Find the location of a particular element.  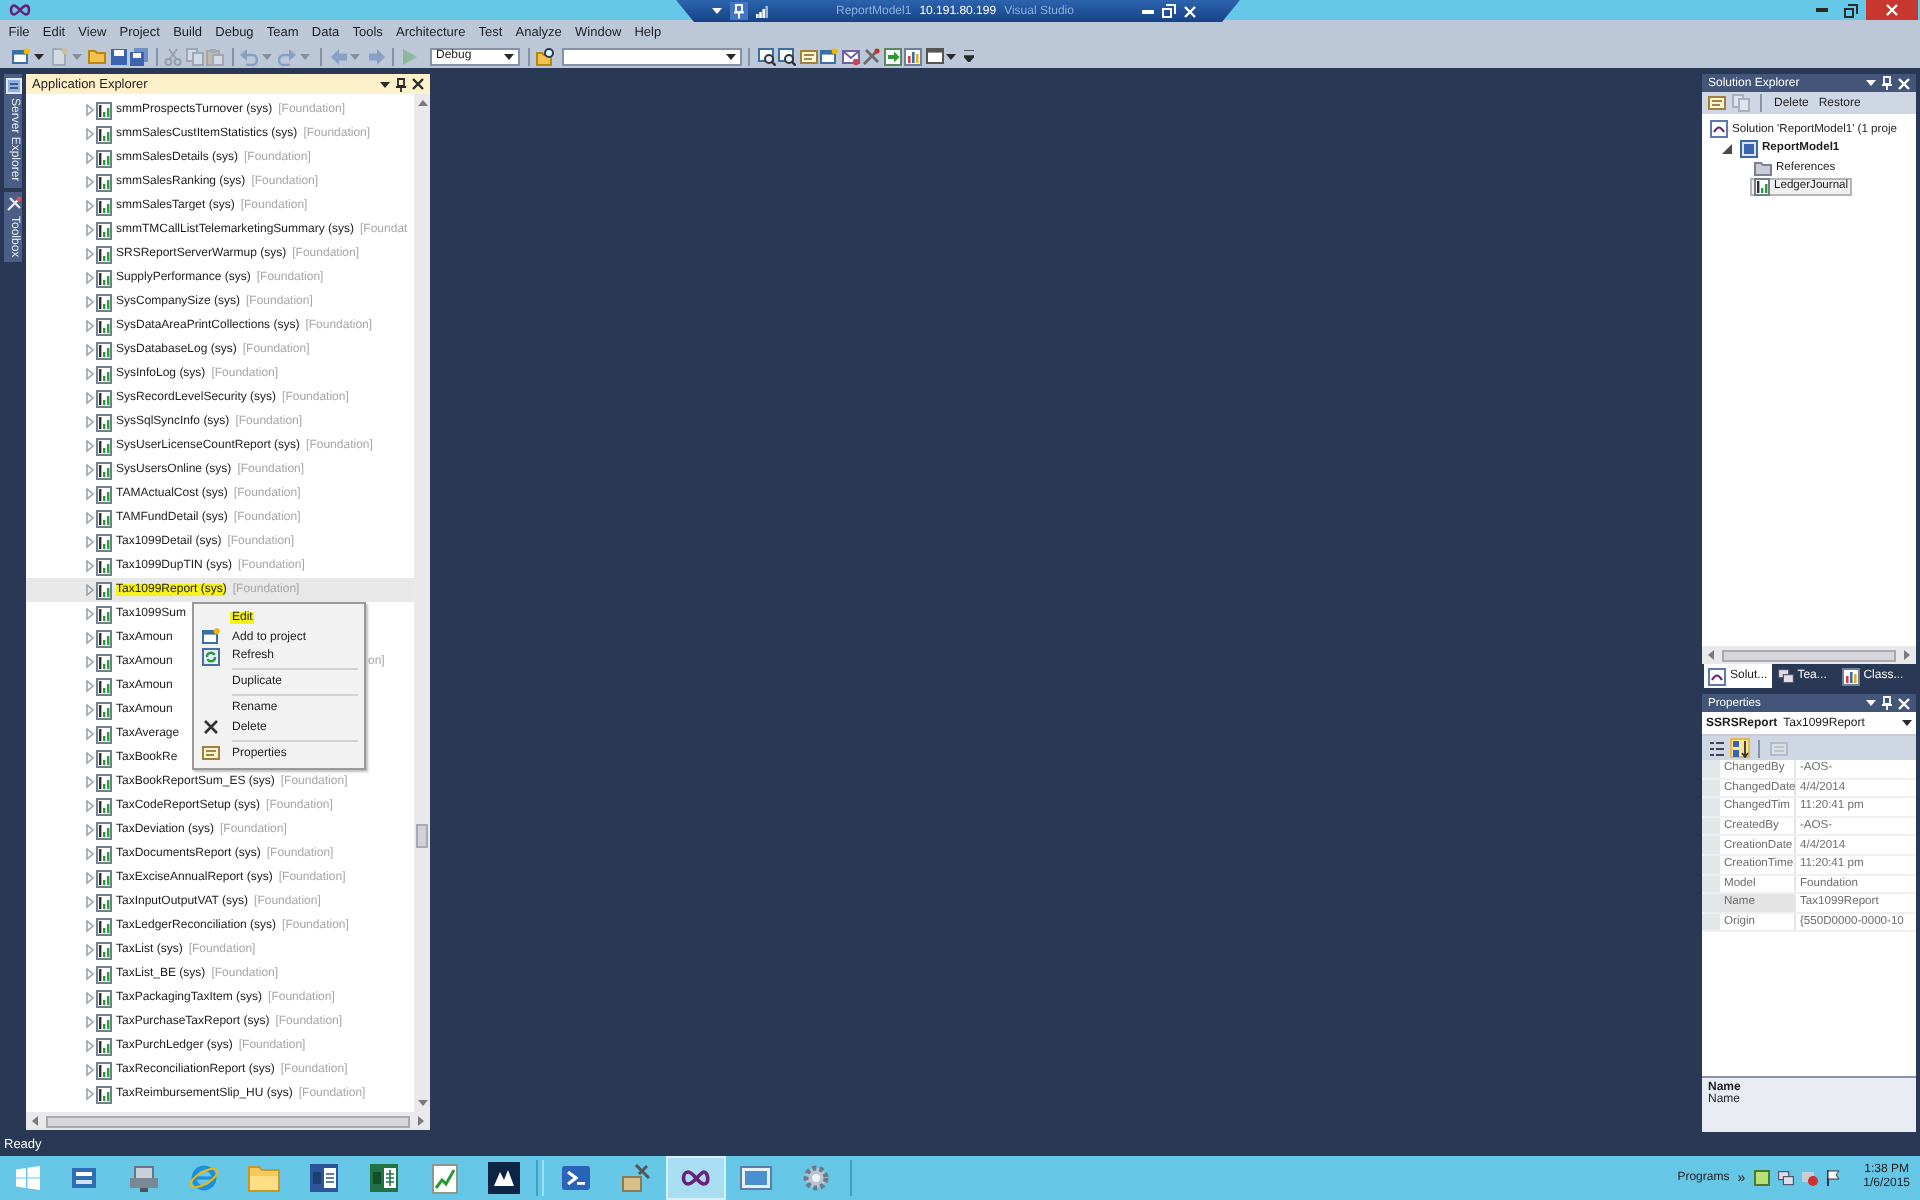

server-icon is located at coordinates (13, 86).